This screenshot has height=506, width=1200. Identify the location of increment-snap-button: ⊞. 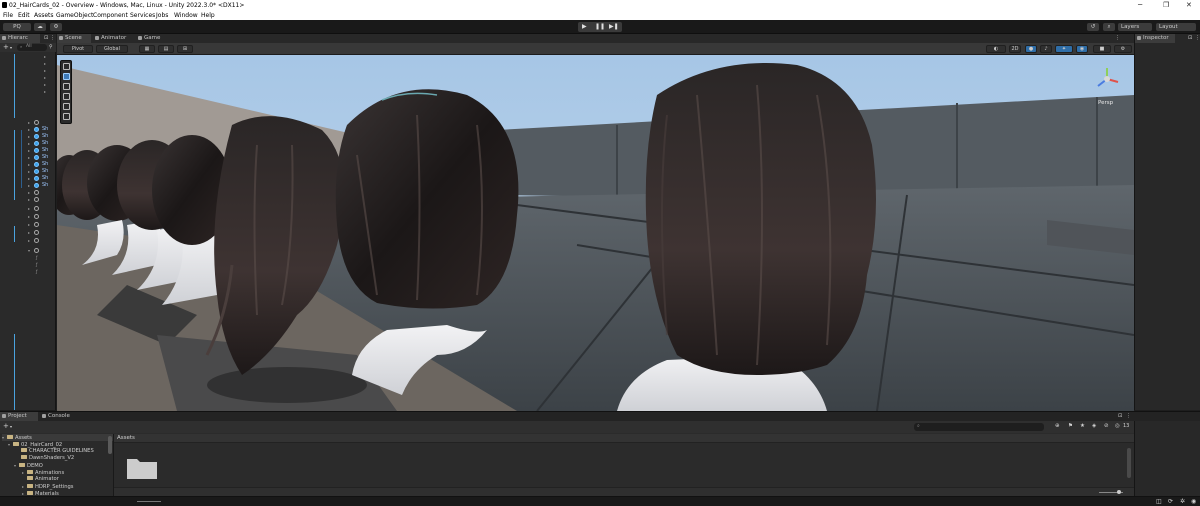
(185, 49).